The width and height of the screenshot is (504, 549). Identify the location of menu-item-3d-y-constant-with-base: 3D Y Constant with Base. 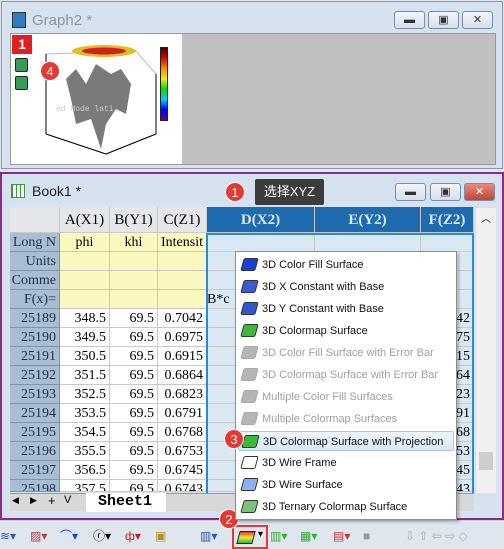
(346, 309).